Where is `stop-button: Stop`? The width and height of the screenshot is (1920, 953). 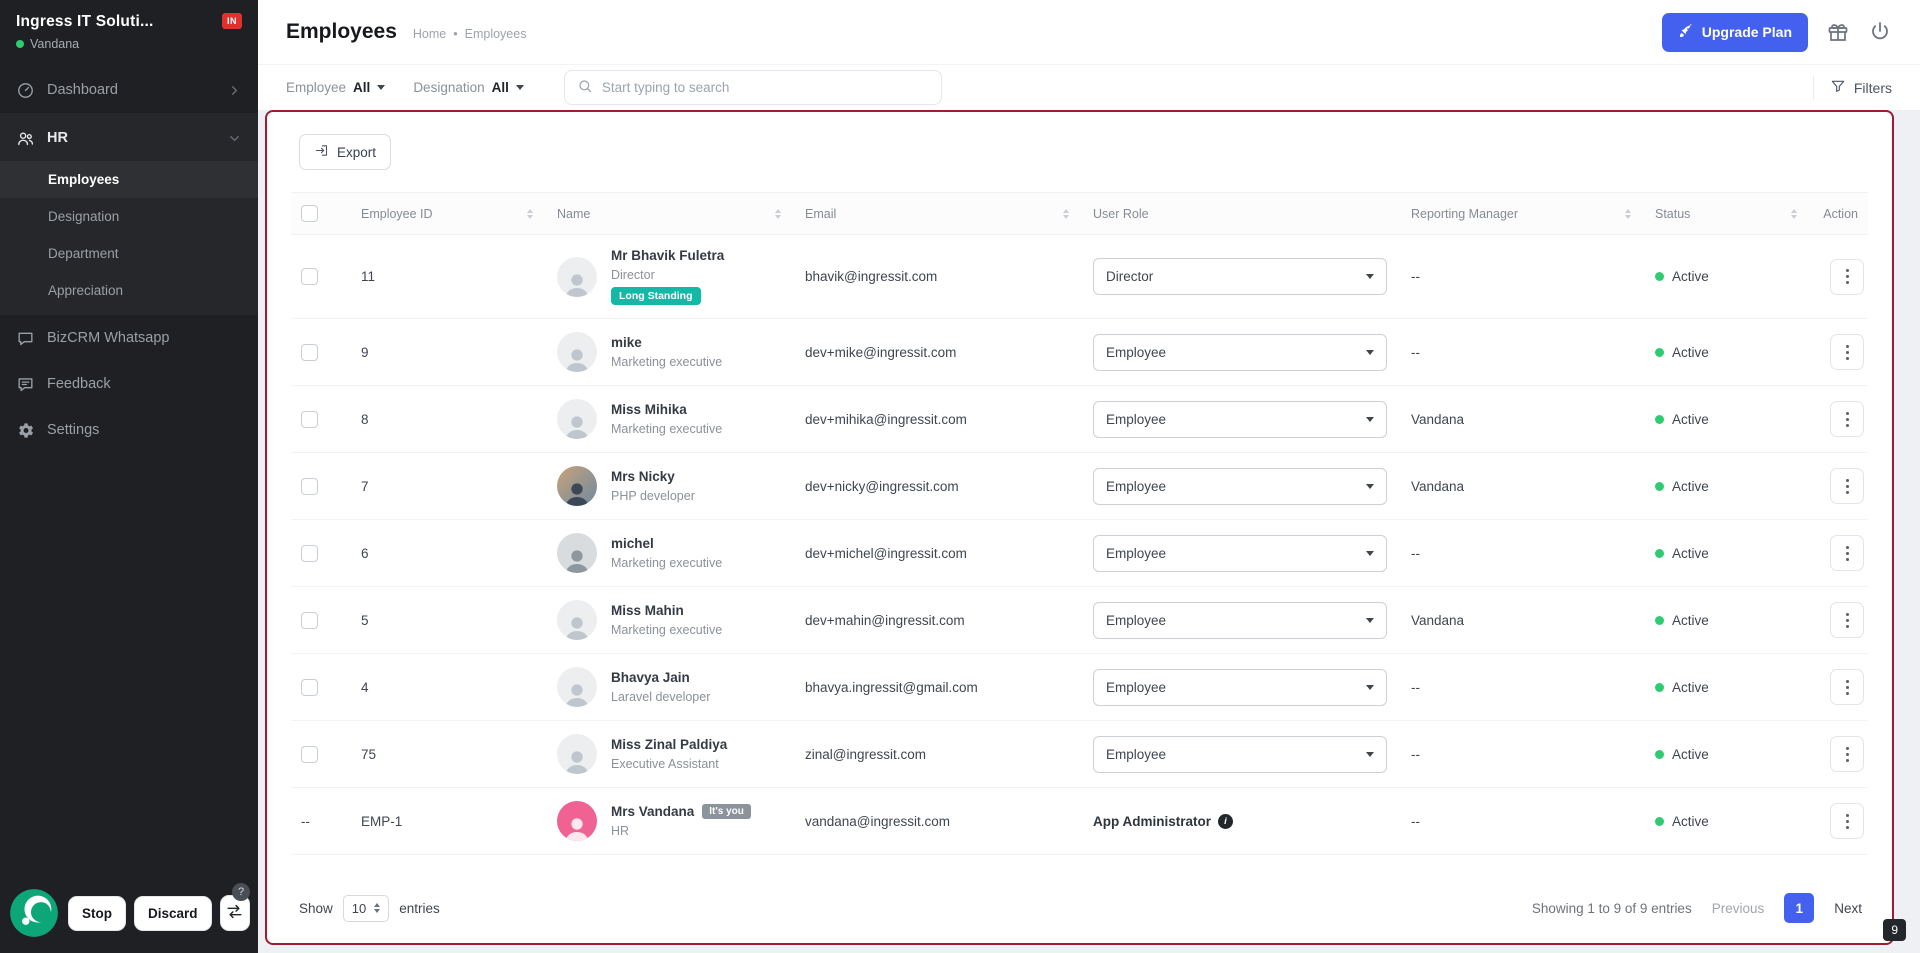
stop-button: Stop is located at coordinates (97, 913).